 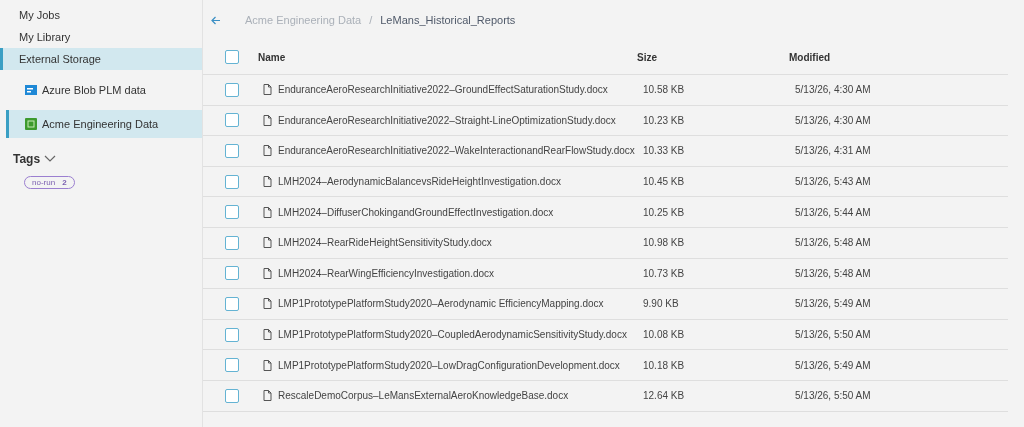 I want to click on chevron-icon, so click(x=50, y=159).